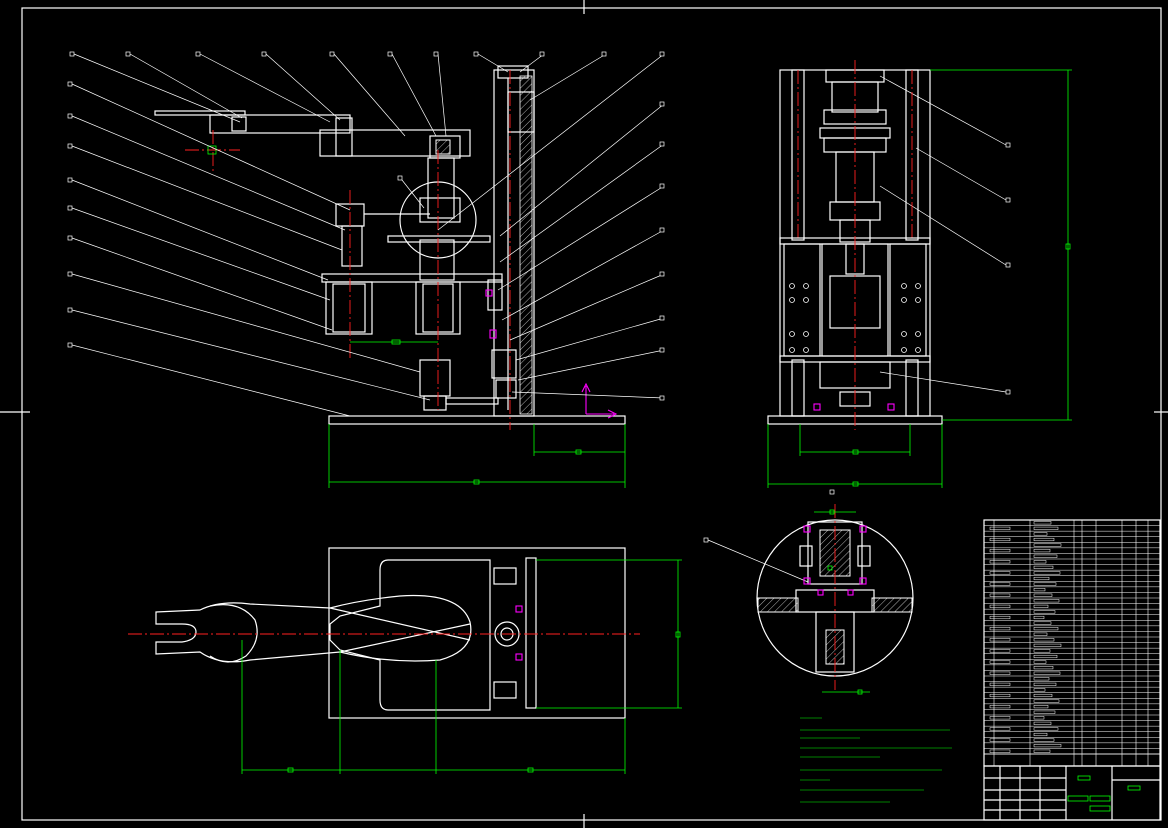 Image resolution: width=1168 pixels, height=828 pixels. I want to click on detail-view, so click(835, 599).